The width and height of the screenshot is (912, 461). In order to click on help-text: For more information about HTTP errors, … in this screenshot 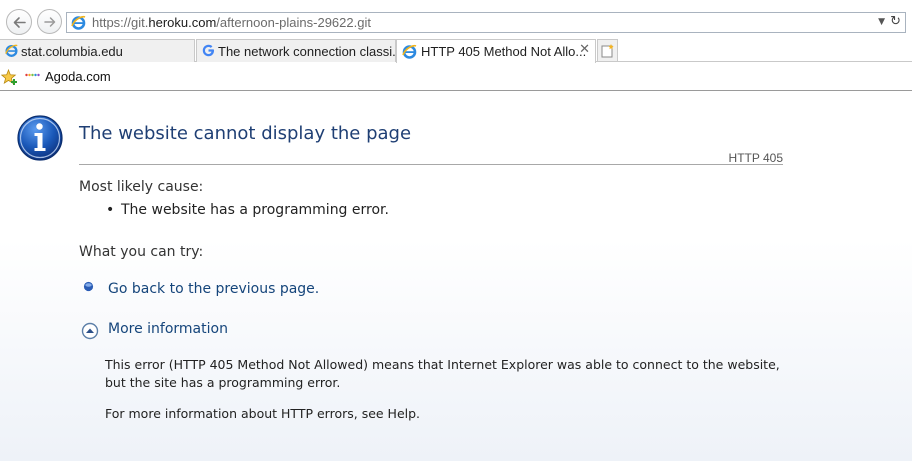, I will do `click(263, 413)`.